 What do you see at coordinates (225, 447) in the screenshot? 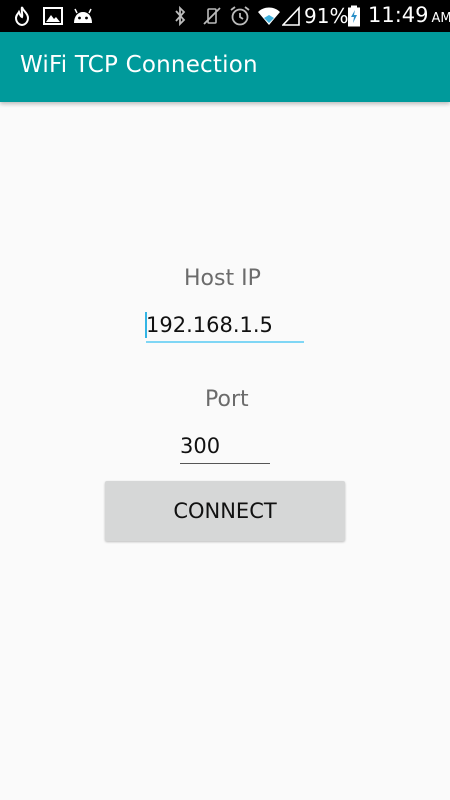
I see `port-input: 300` at bounding box center [225, 447].